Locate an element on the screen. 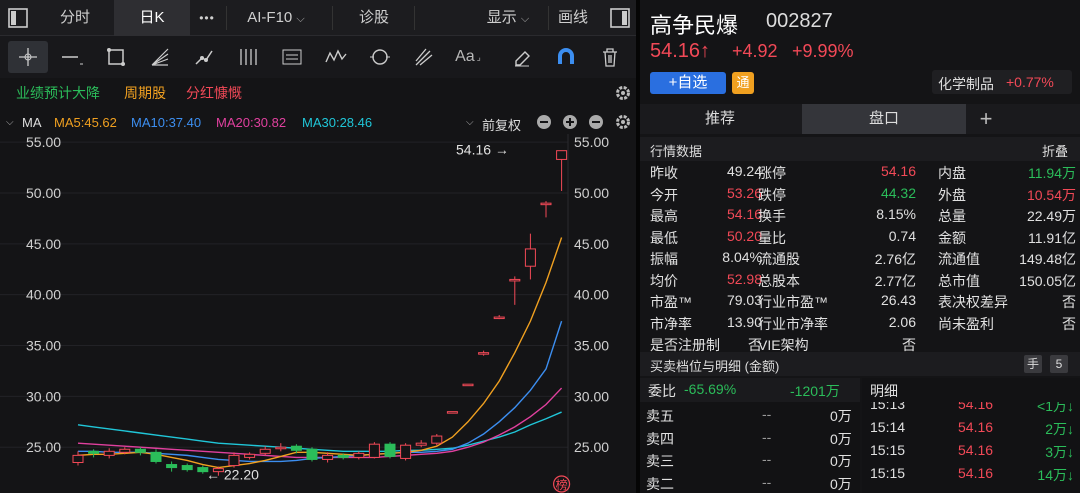 The width and height of the screenshot is (1080, 493). add-watchlist-button: +自选 is located at coordinates (688, 83).